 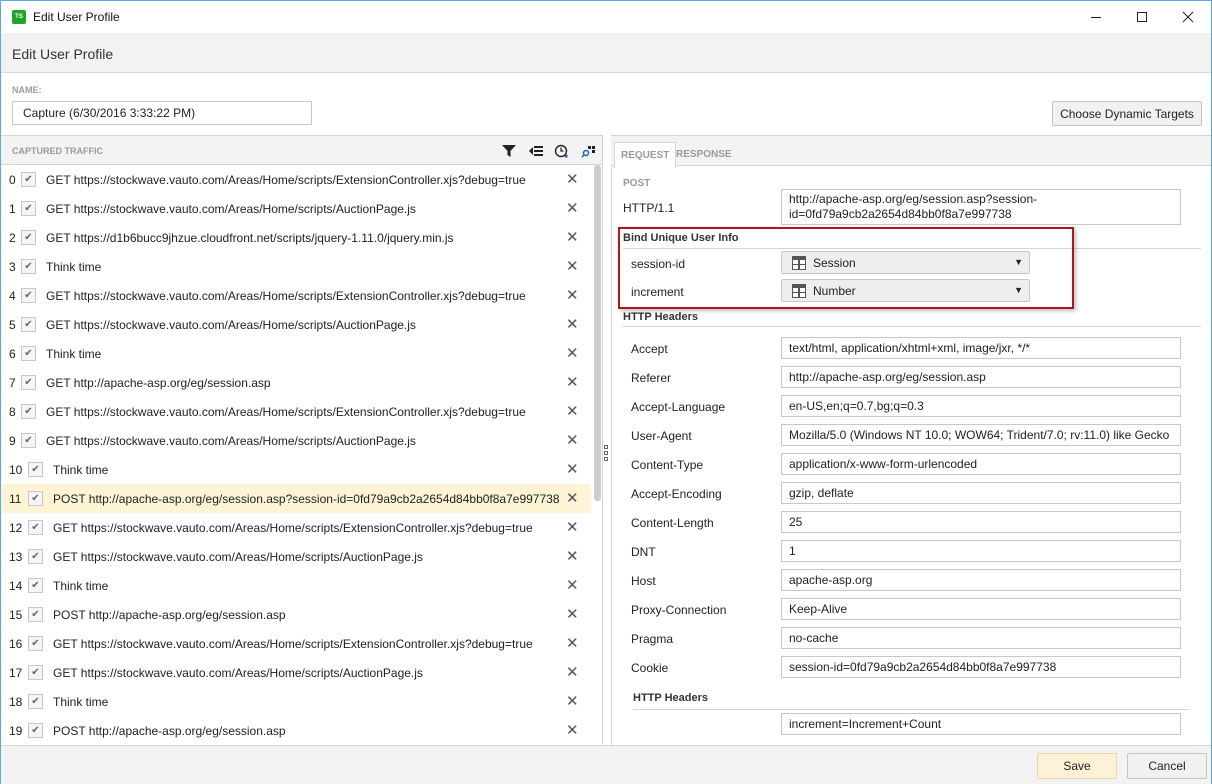 What do you see at coordinates (704, 154) in the screenshot?
I see `tab-response: RESPONSE` at bounding box center [704, 154].